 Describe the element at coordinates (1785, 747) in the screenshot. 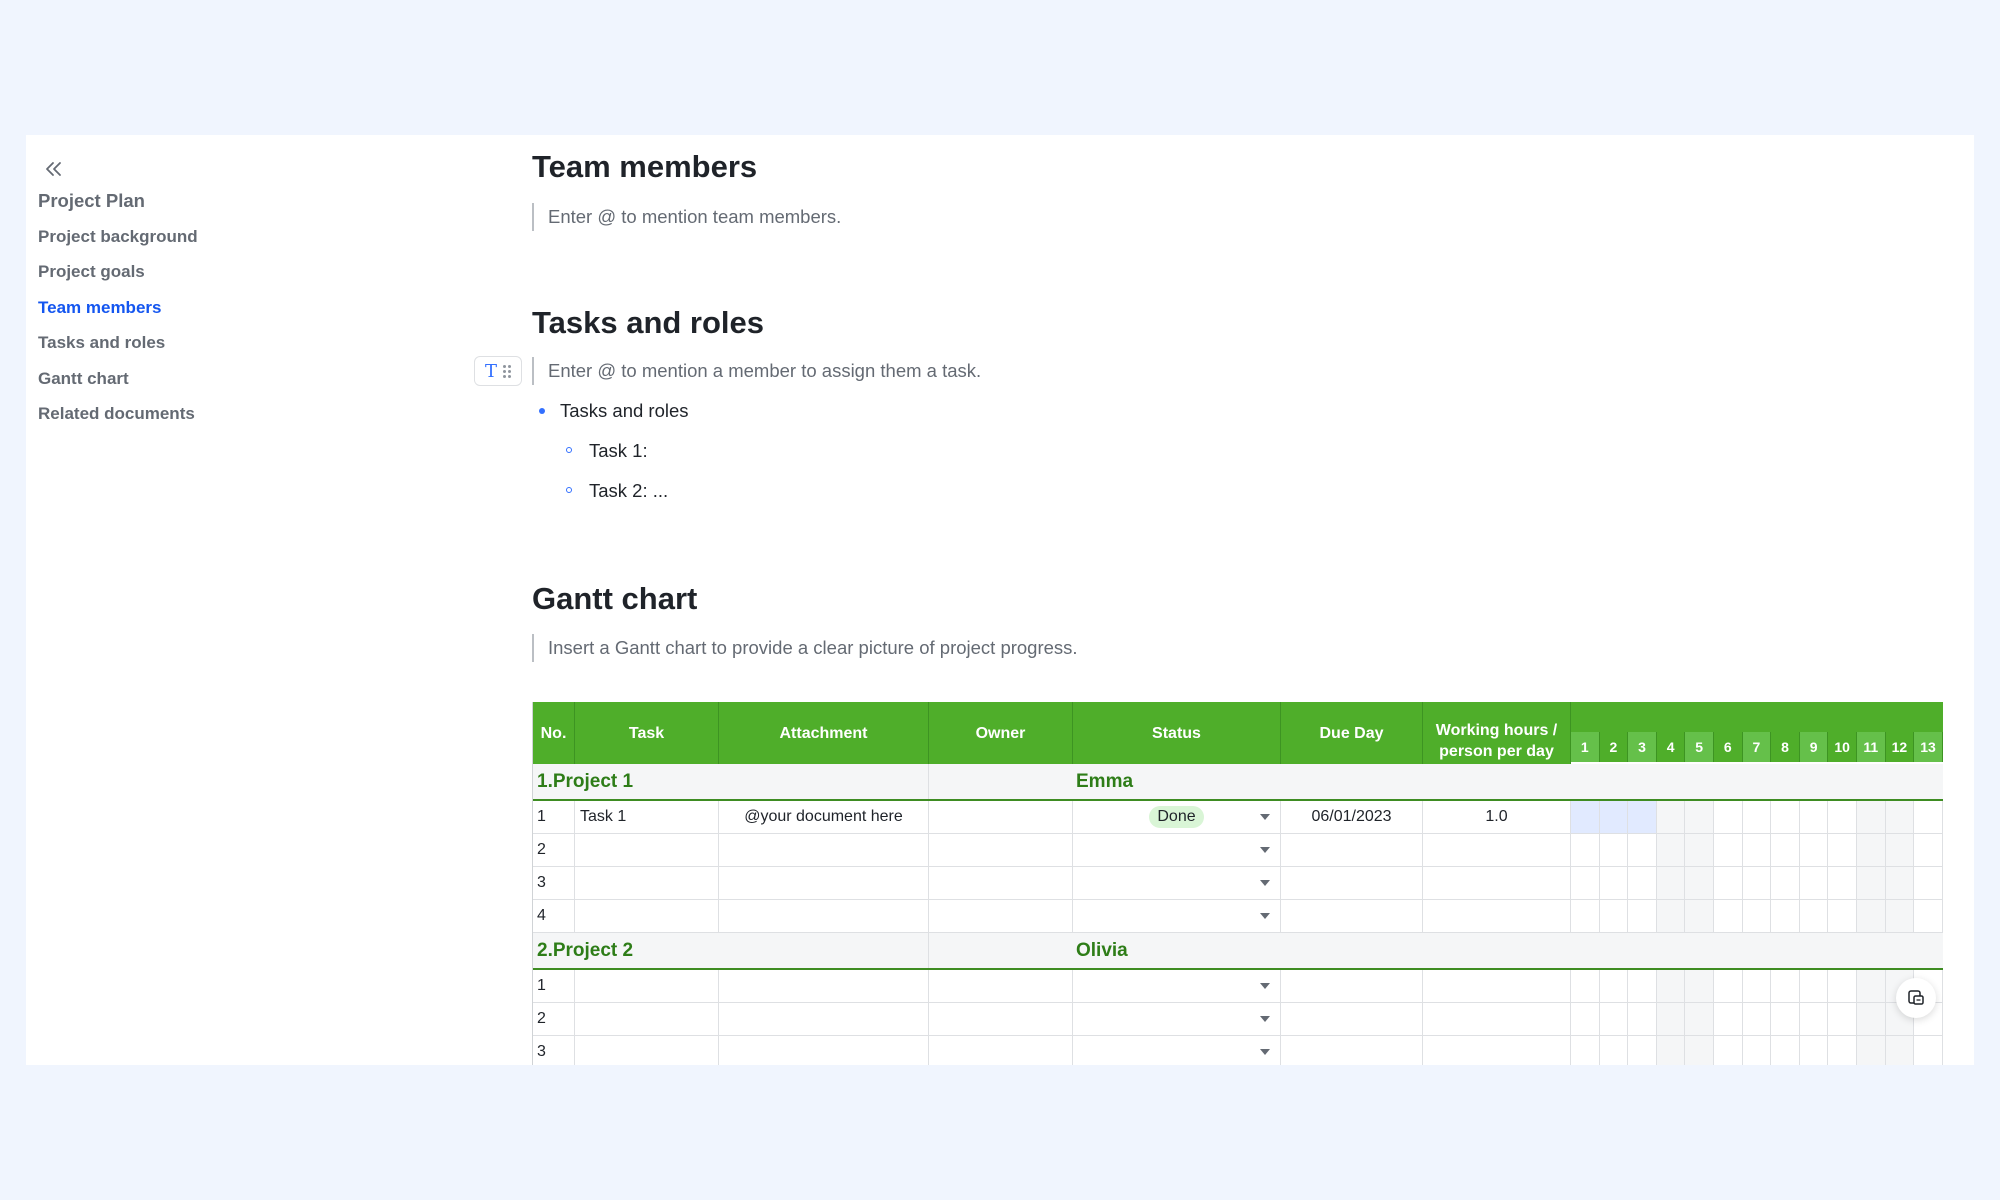

I see `day-header: 8` at that location.